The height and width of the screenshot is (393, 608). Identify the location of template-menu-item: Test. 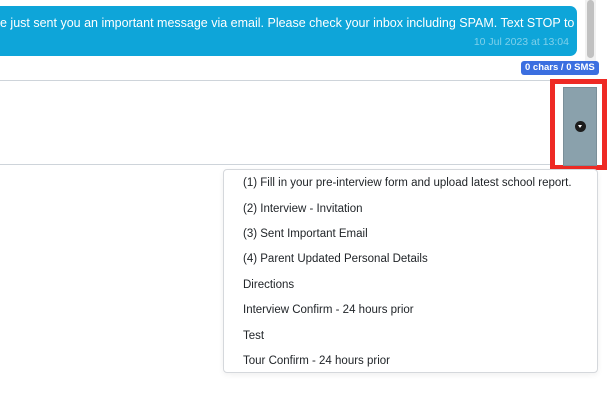
(253, 336).